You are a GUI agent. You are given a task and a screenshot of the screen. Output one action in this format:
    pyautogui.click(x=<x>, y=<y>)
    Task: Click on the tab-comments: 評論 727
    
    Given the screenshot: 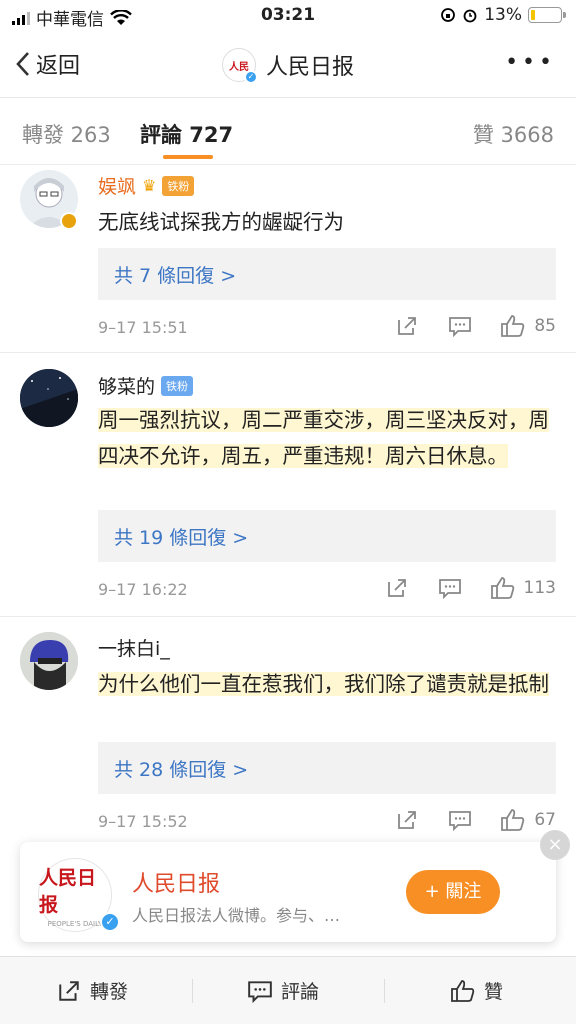 What is the action you would take?
    pyautogui.click(x=186, y=134)
    